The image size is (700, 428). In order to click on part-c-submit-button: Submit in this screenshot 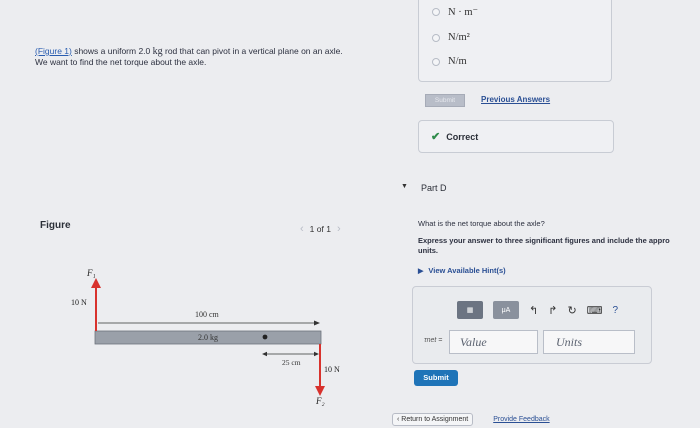, I will do `click(445, 100)`.